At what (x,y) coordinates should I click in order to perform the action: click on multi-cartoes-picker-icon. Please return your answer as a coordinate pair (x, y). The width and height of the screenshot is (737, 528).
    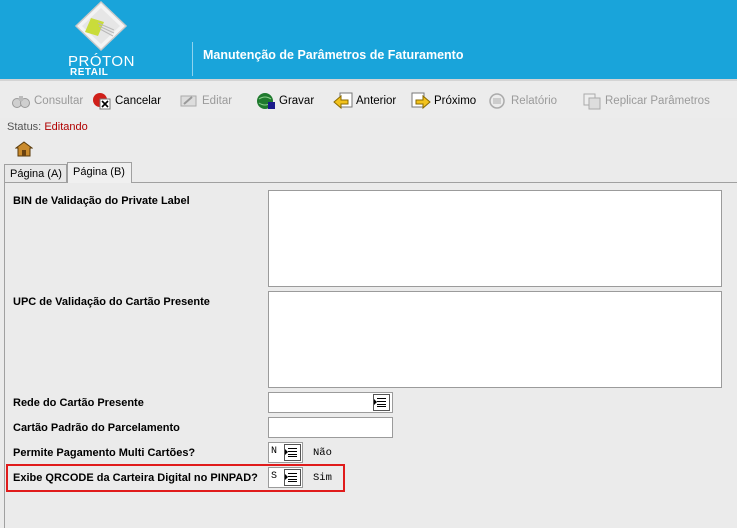
    Looking at the image, I should click on (292, 452).